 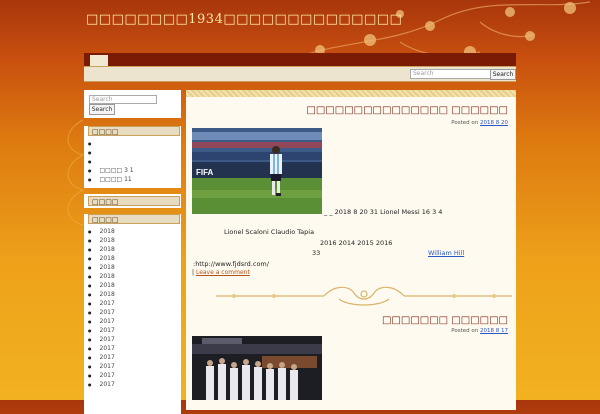 What do you see at coordinates (257, 171) in the screenshot?
I see `post-image-football: FIFA` at bounding box center [257, 171].